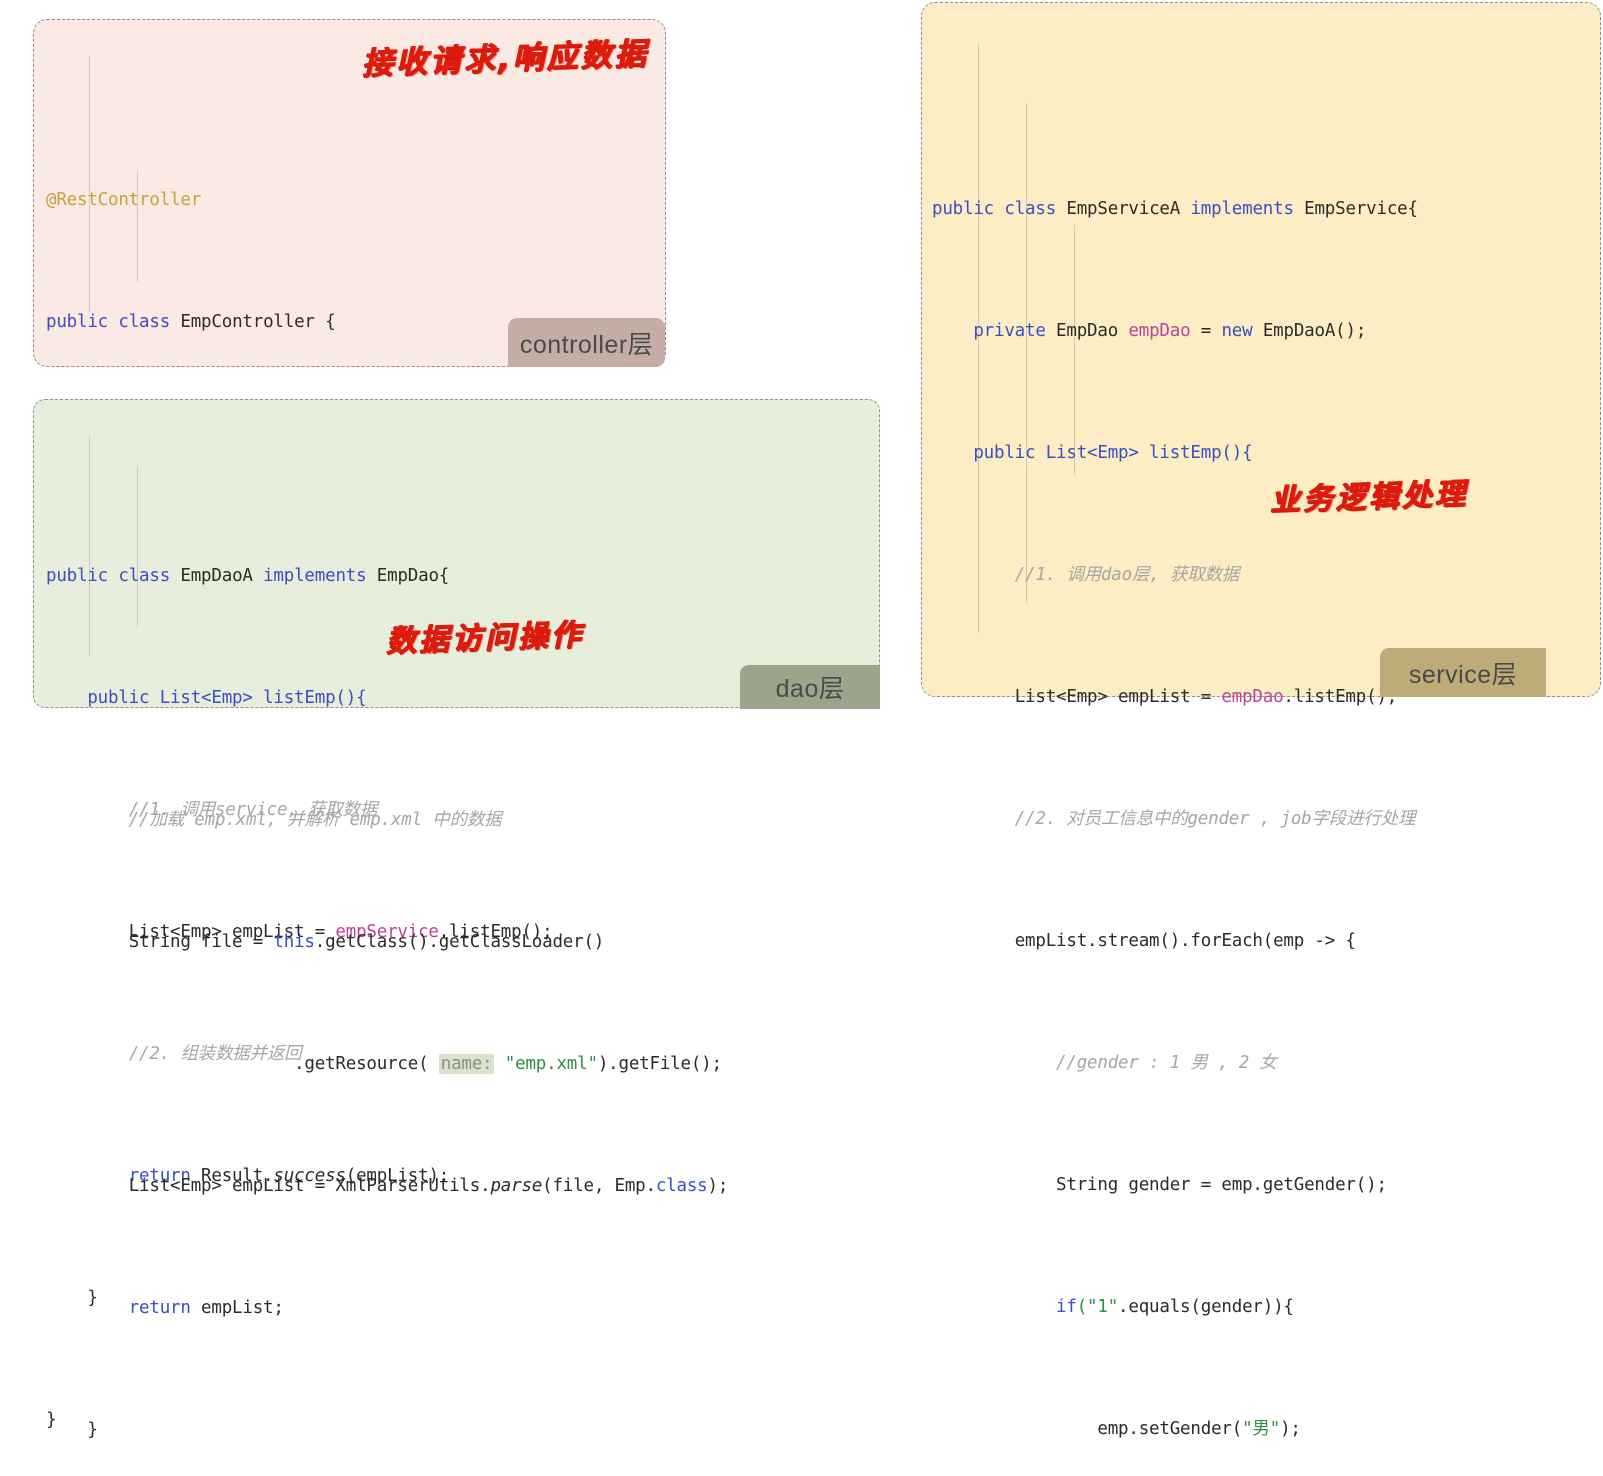  Describe the element at coordinates (659, 1063) in the screenshot. I see `get-file-call: ).getFile();` at that location.